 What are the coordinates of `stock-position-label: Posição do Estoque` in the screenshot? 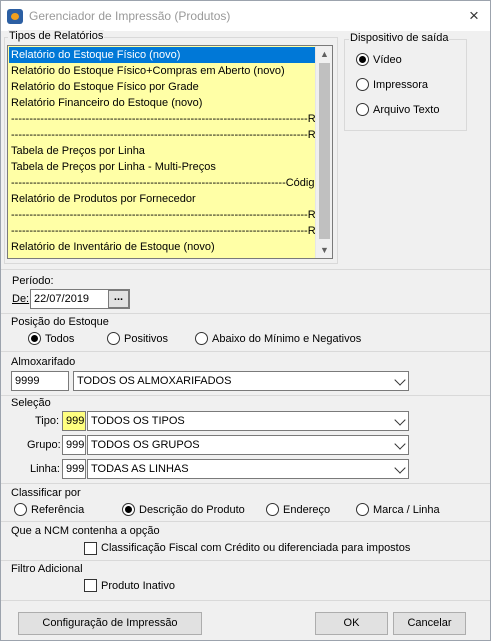 It's located at (60, 322).